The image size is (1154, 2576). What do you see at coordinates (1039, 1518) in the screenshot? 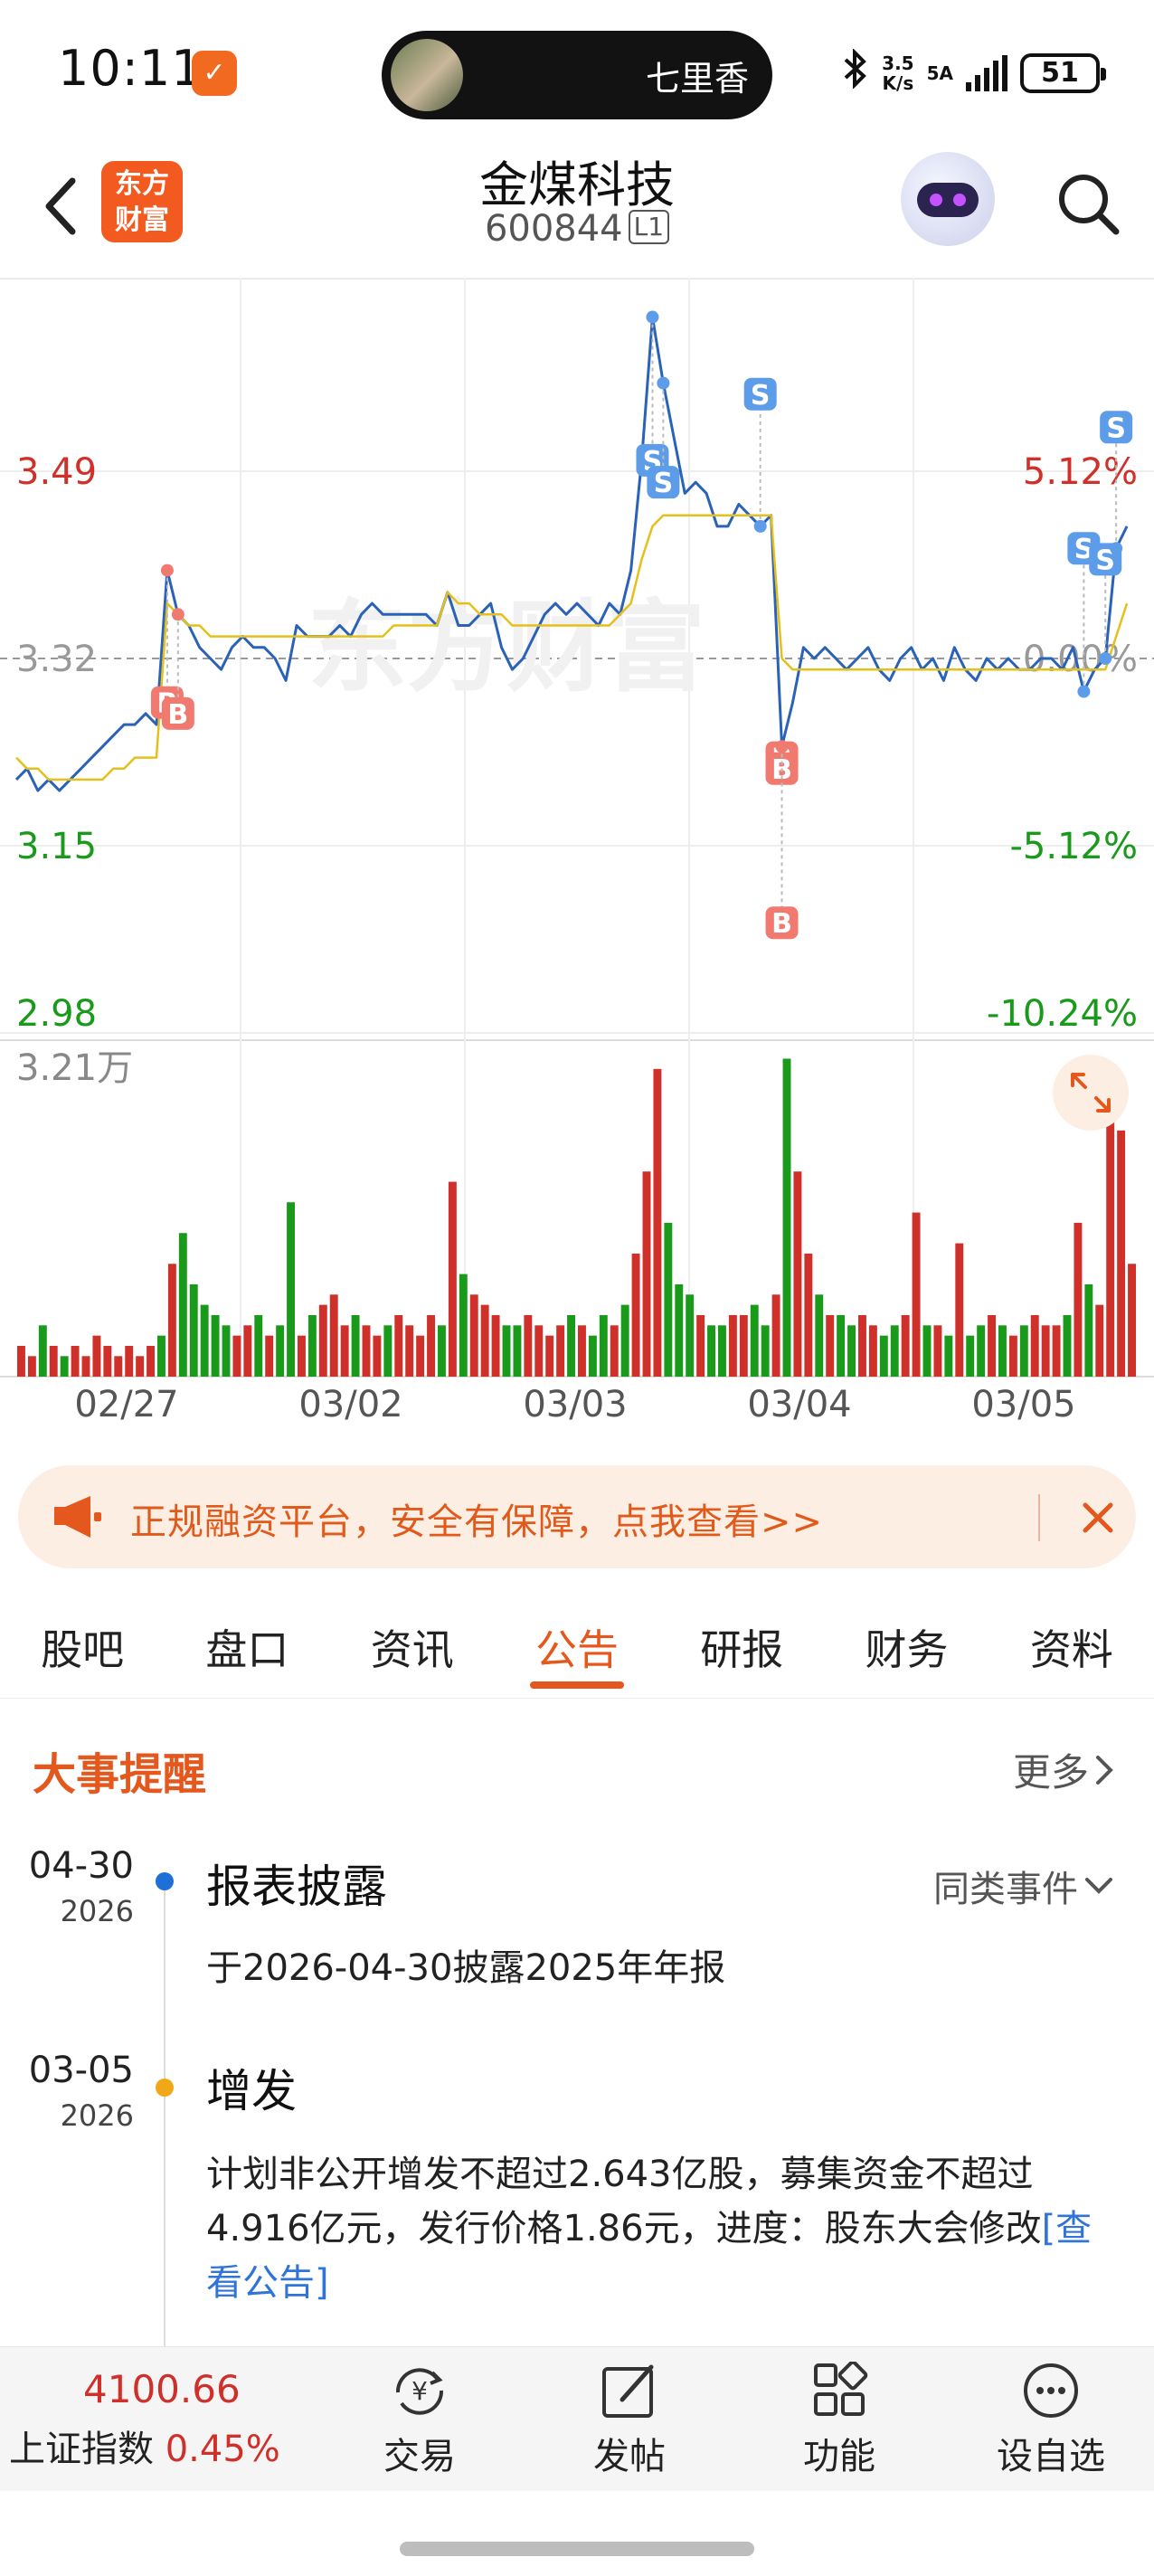
I see `banner-divider` at bounding box center [1039, 1518].